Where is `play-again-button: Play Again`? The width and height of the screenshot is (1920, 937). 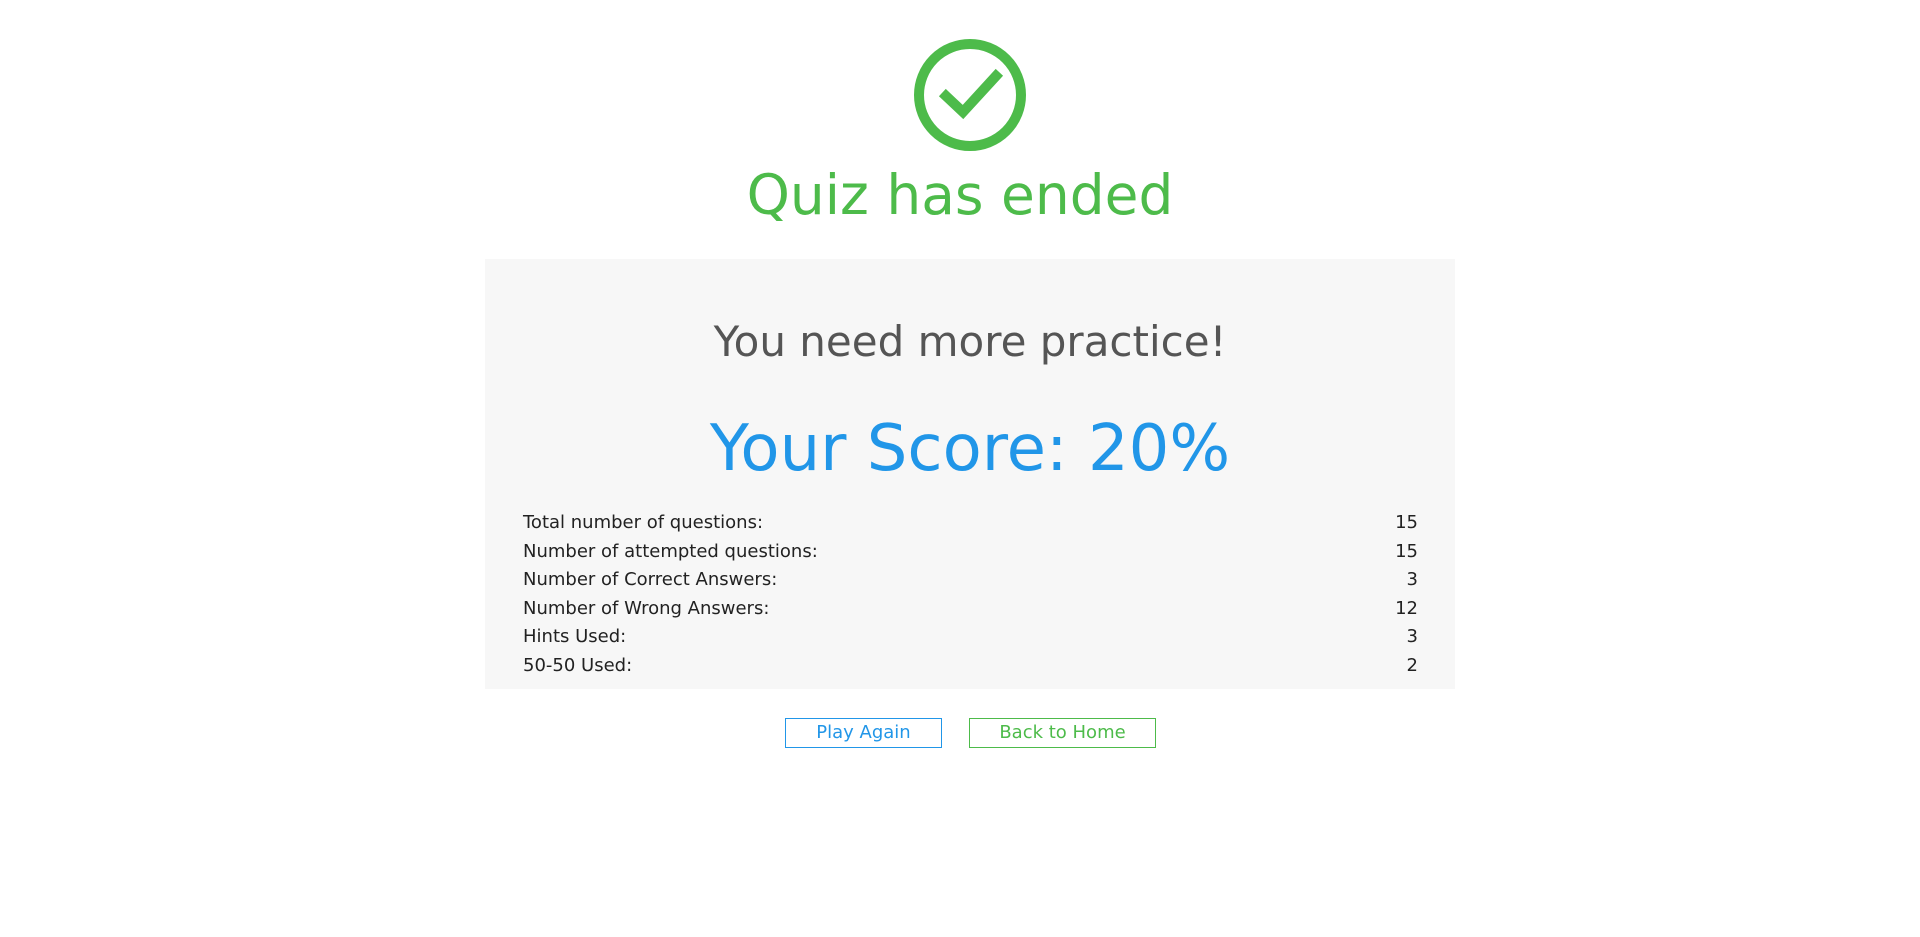 play-again-button: Play Again is located at coordinates (863, 733).